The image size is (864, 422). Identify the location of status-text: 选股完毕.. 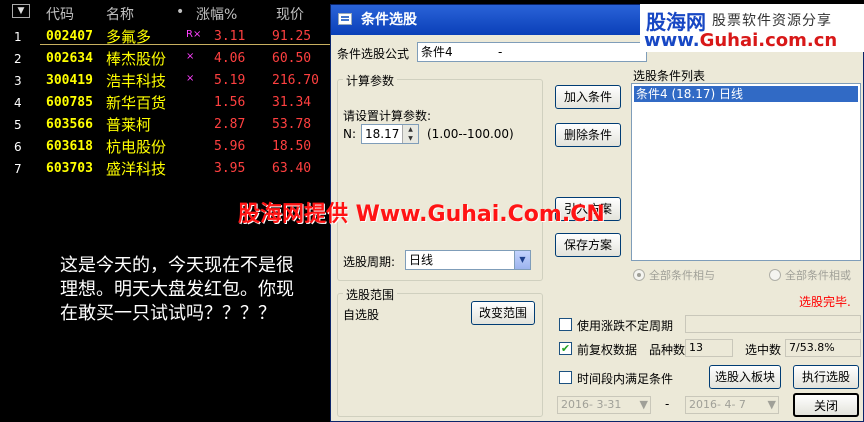
(825, 302).